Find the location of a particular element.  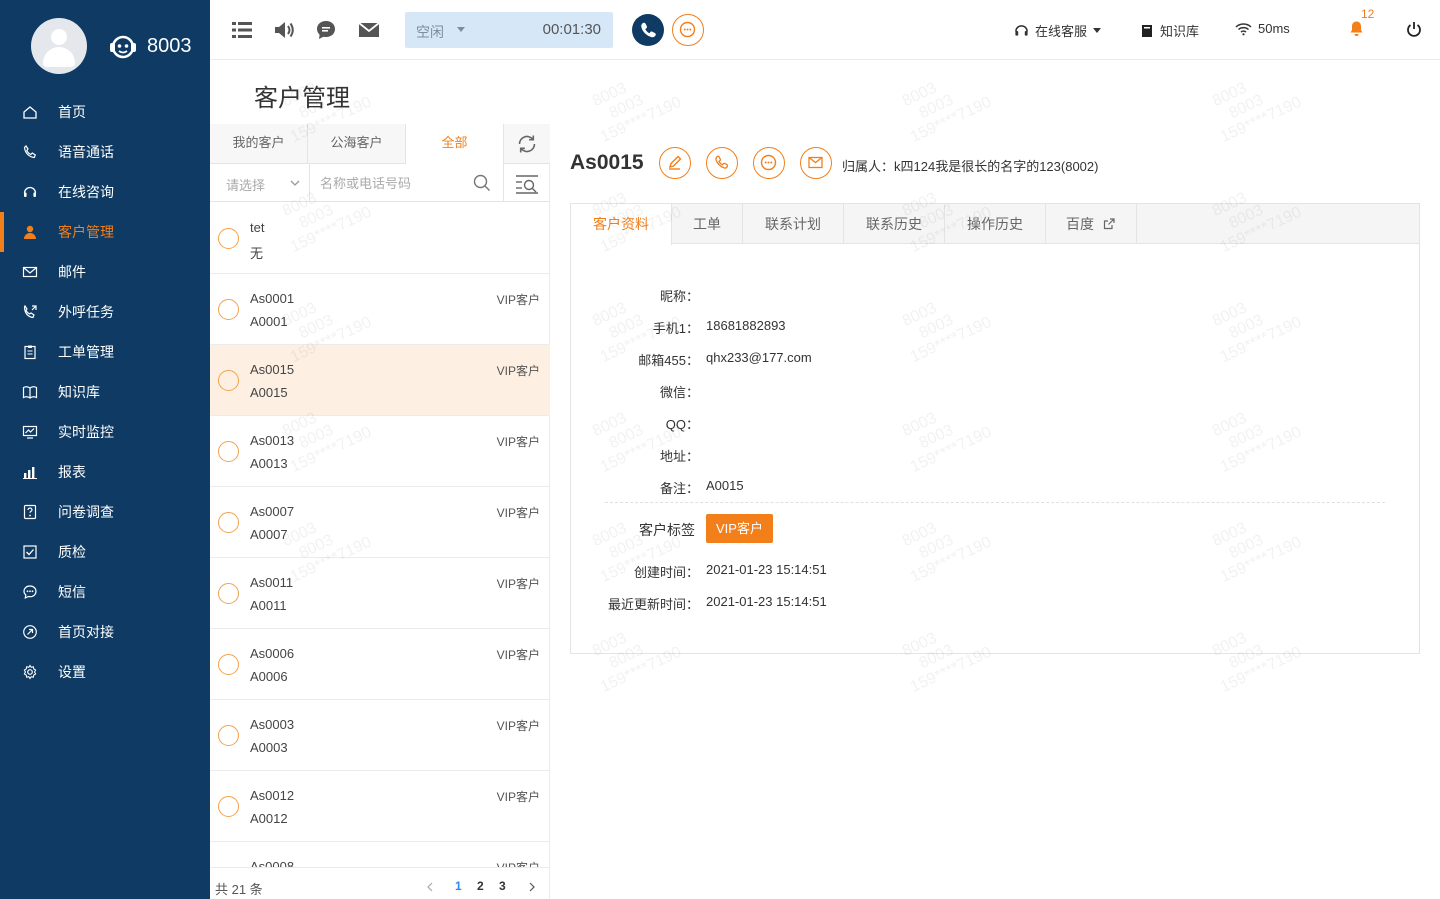

tab-contact-plan: 联系计划 is located at coordinates (793, 224).